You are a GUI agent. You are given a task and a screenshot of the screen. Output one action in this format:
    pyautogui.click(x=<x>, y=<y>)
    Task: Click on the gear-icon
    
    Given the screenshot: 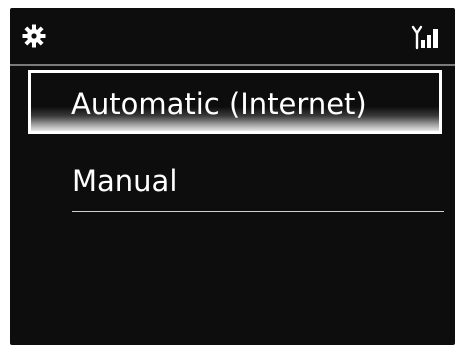 What is the action you would take?
    pyautogui.click(x=34, y=36)
    